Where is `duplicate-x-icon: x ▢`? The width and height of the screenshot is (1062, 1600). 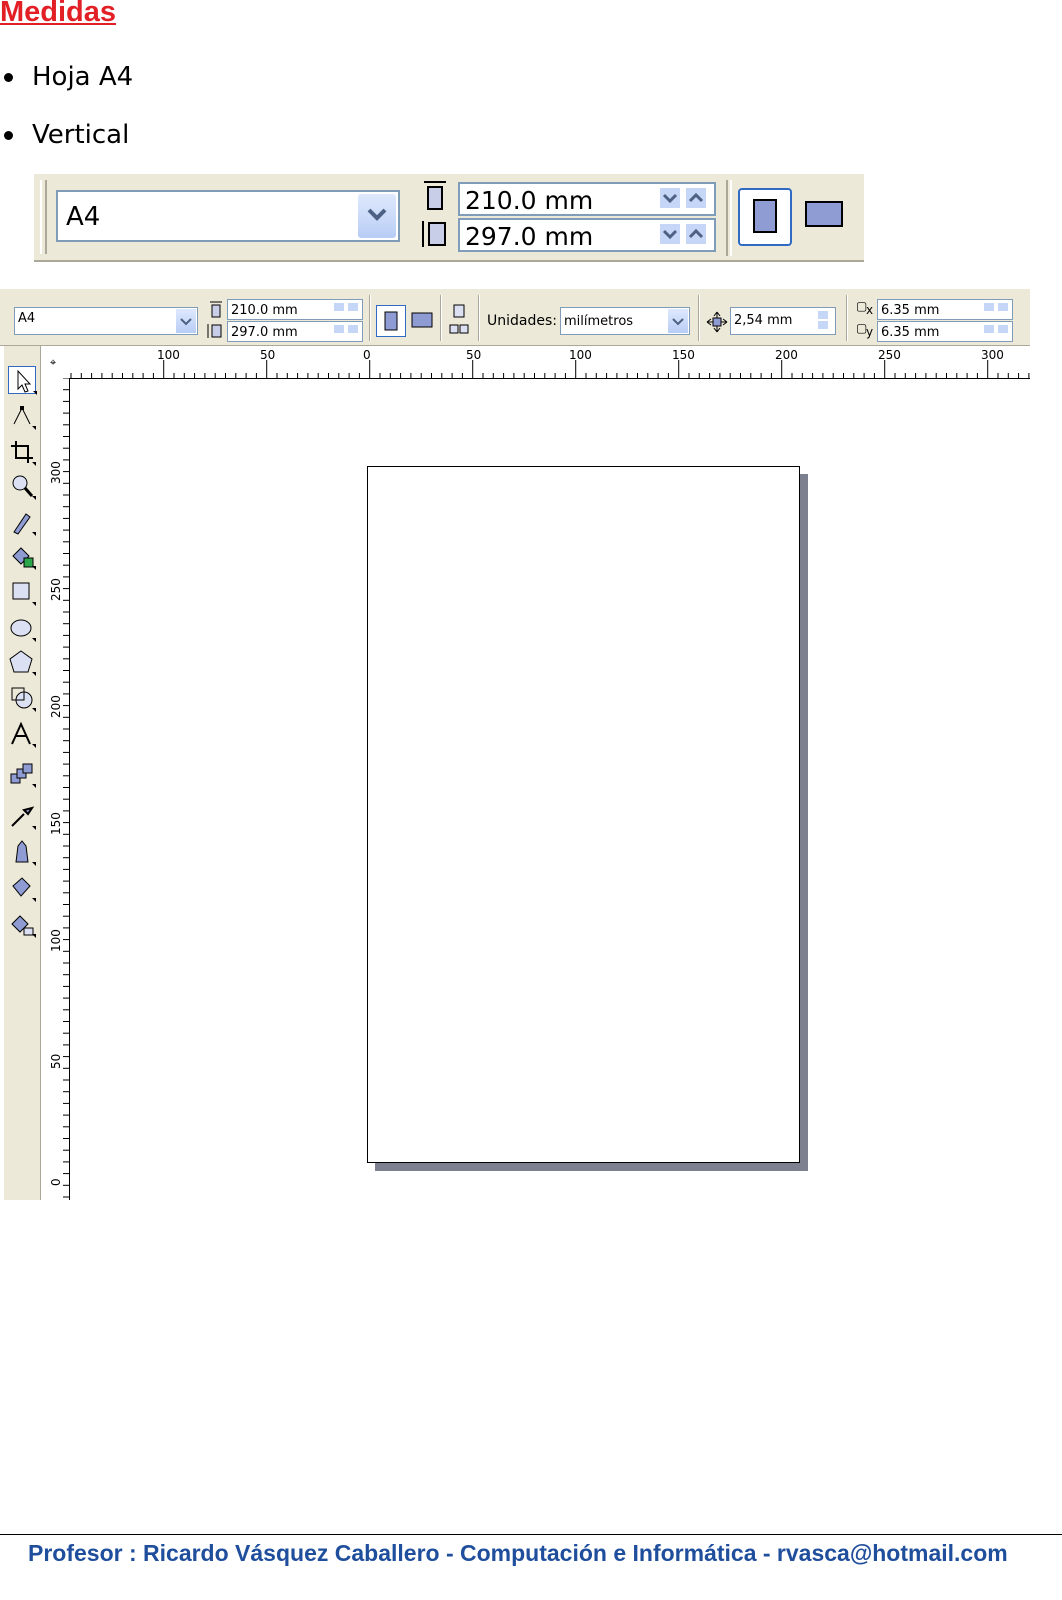 duplicate-x-icon: x ▢ is located at coordinates (865, 308).